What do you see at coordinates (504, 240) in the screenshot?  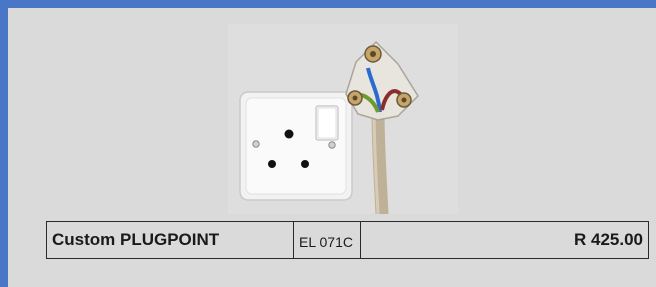 I see `product-price: R 425.00` at bounding box center [504, 240].